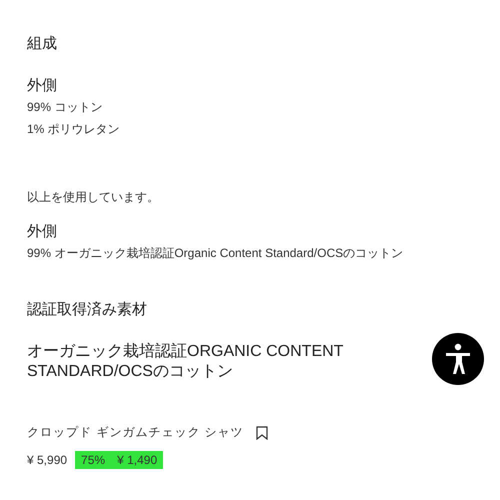 The height and width of the screenshot is (500, 500). Describe the element at coordinates (93, 460) in the screenshot. I see `discount-label: 75%` at that location.